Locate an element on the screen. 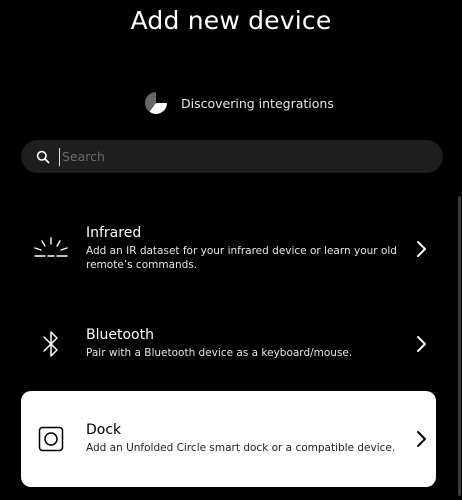  search-icon is located at coordinates (43, 156).